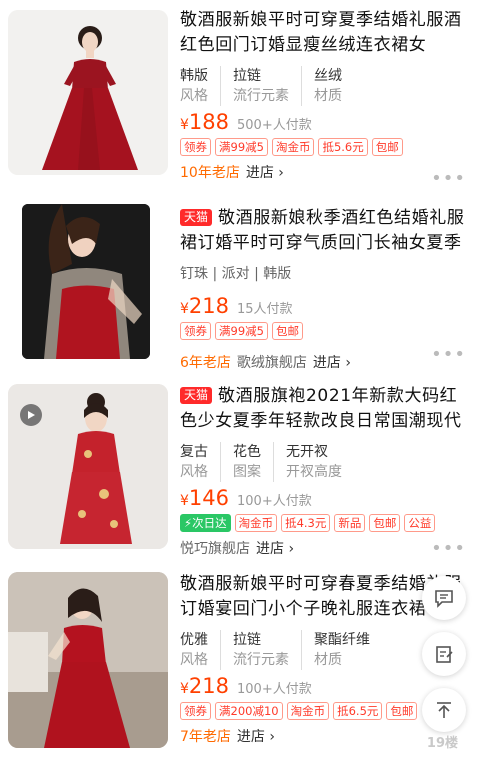  I want to click on coupon-list: 领券 满99减5 淘金币 抵5.6元 包邮, so click(323, 147).